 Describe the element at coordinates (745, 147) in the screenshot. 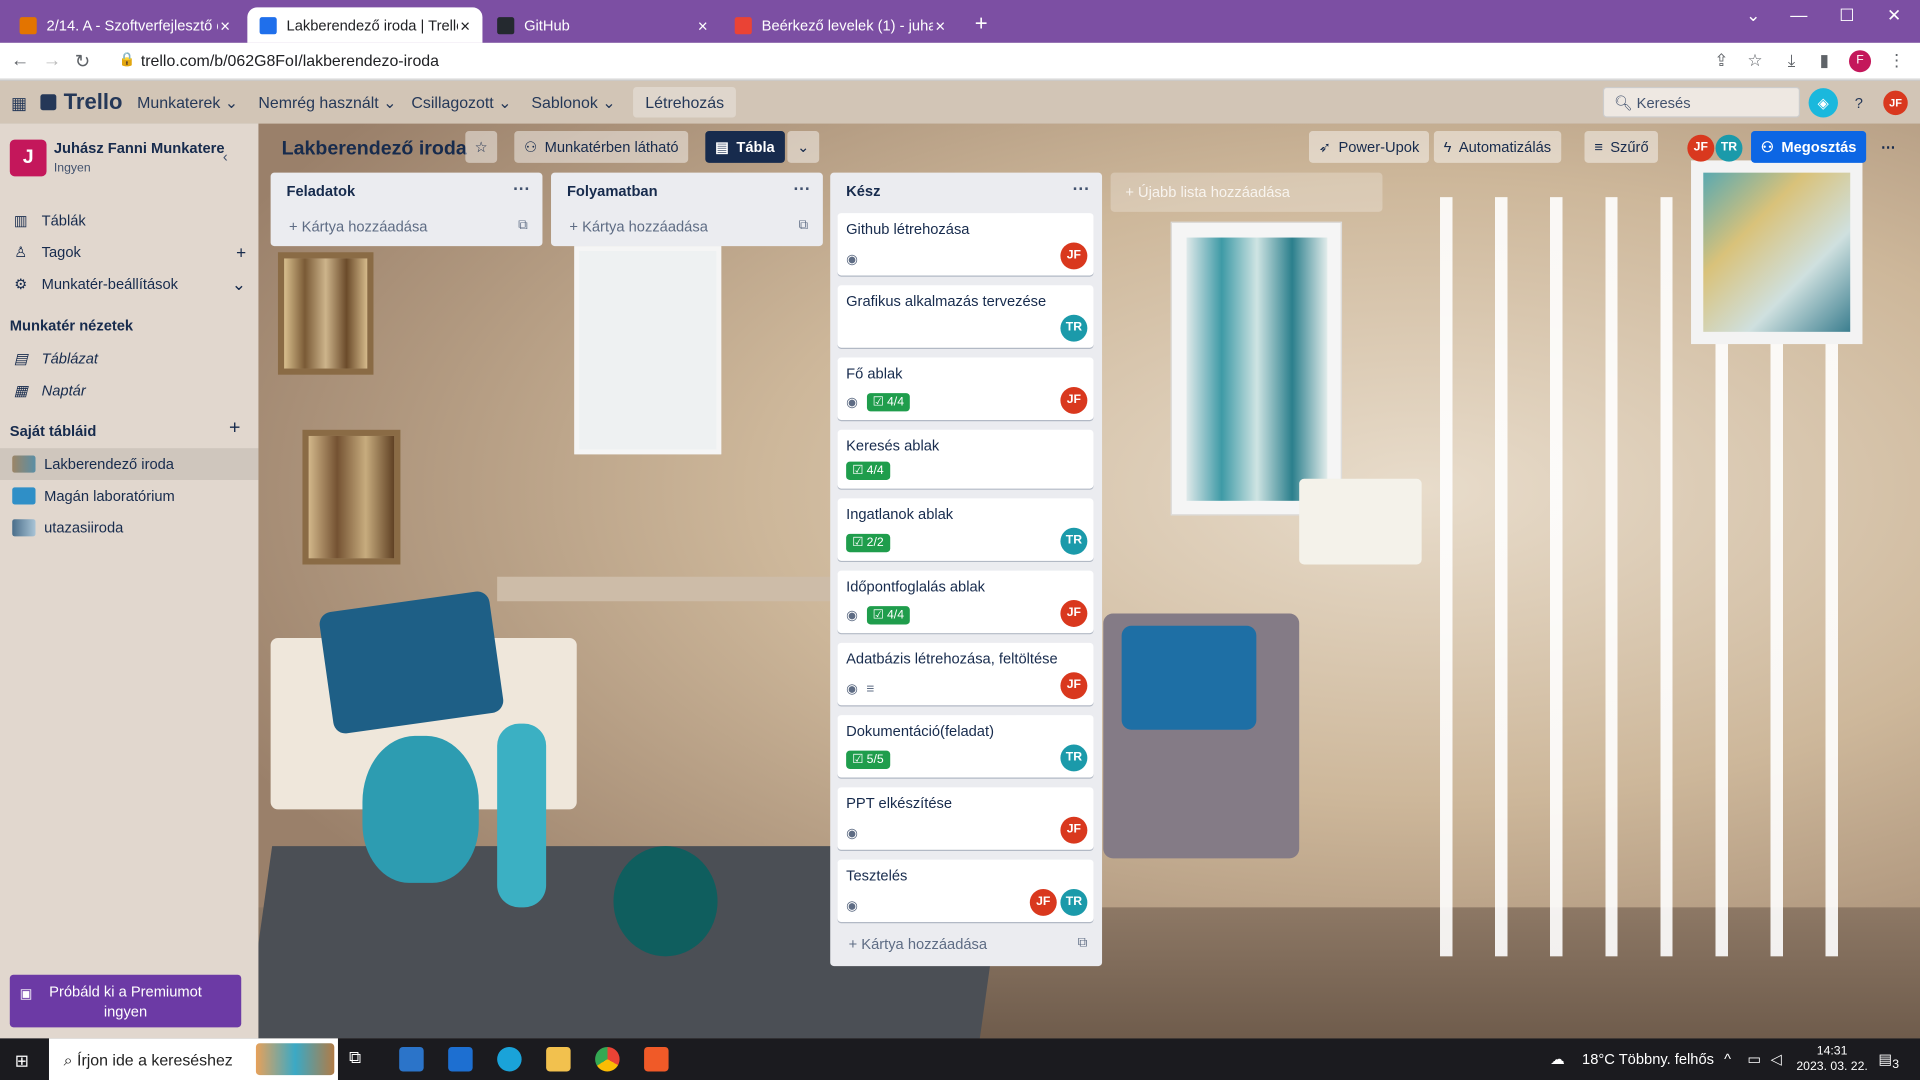

I see `view-board-button: ▤ Tábla` at that location.